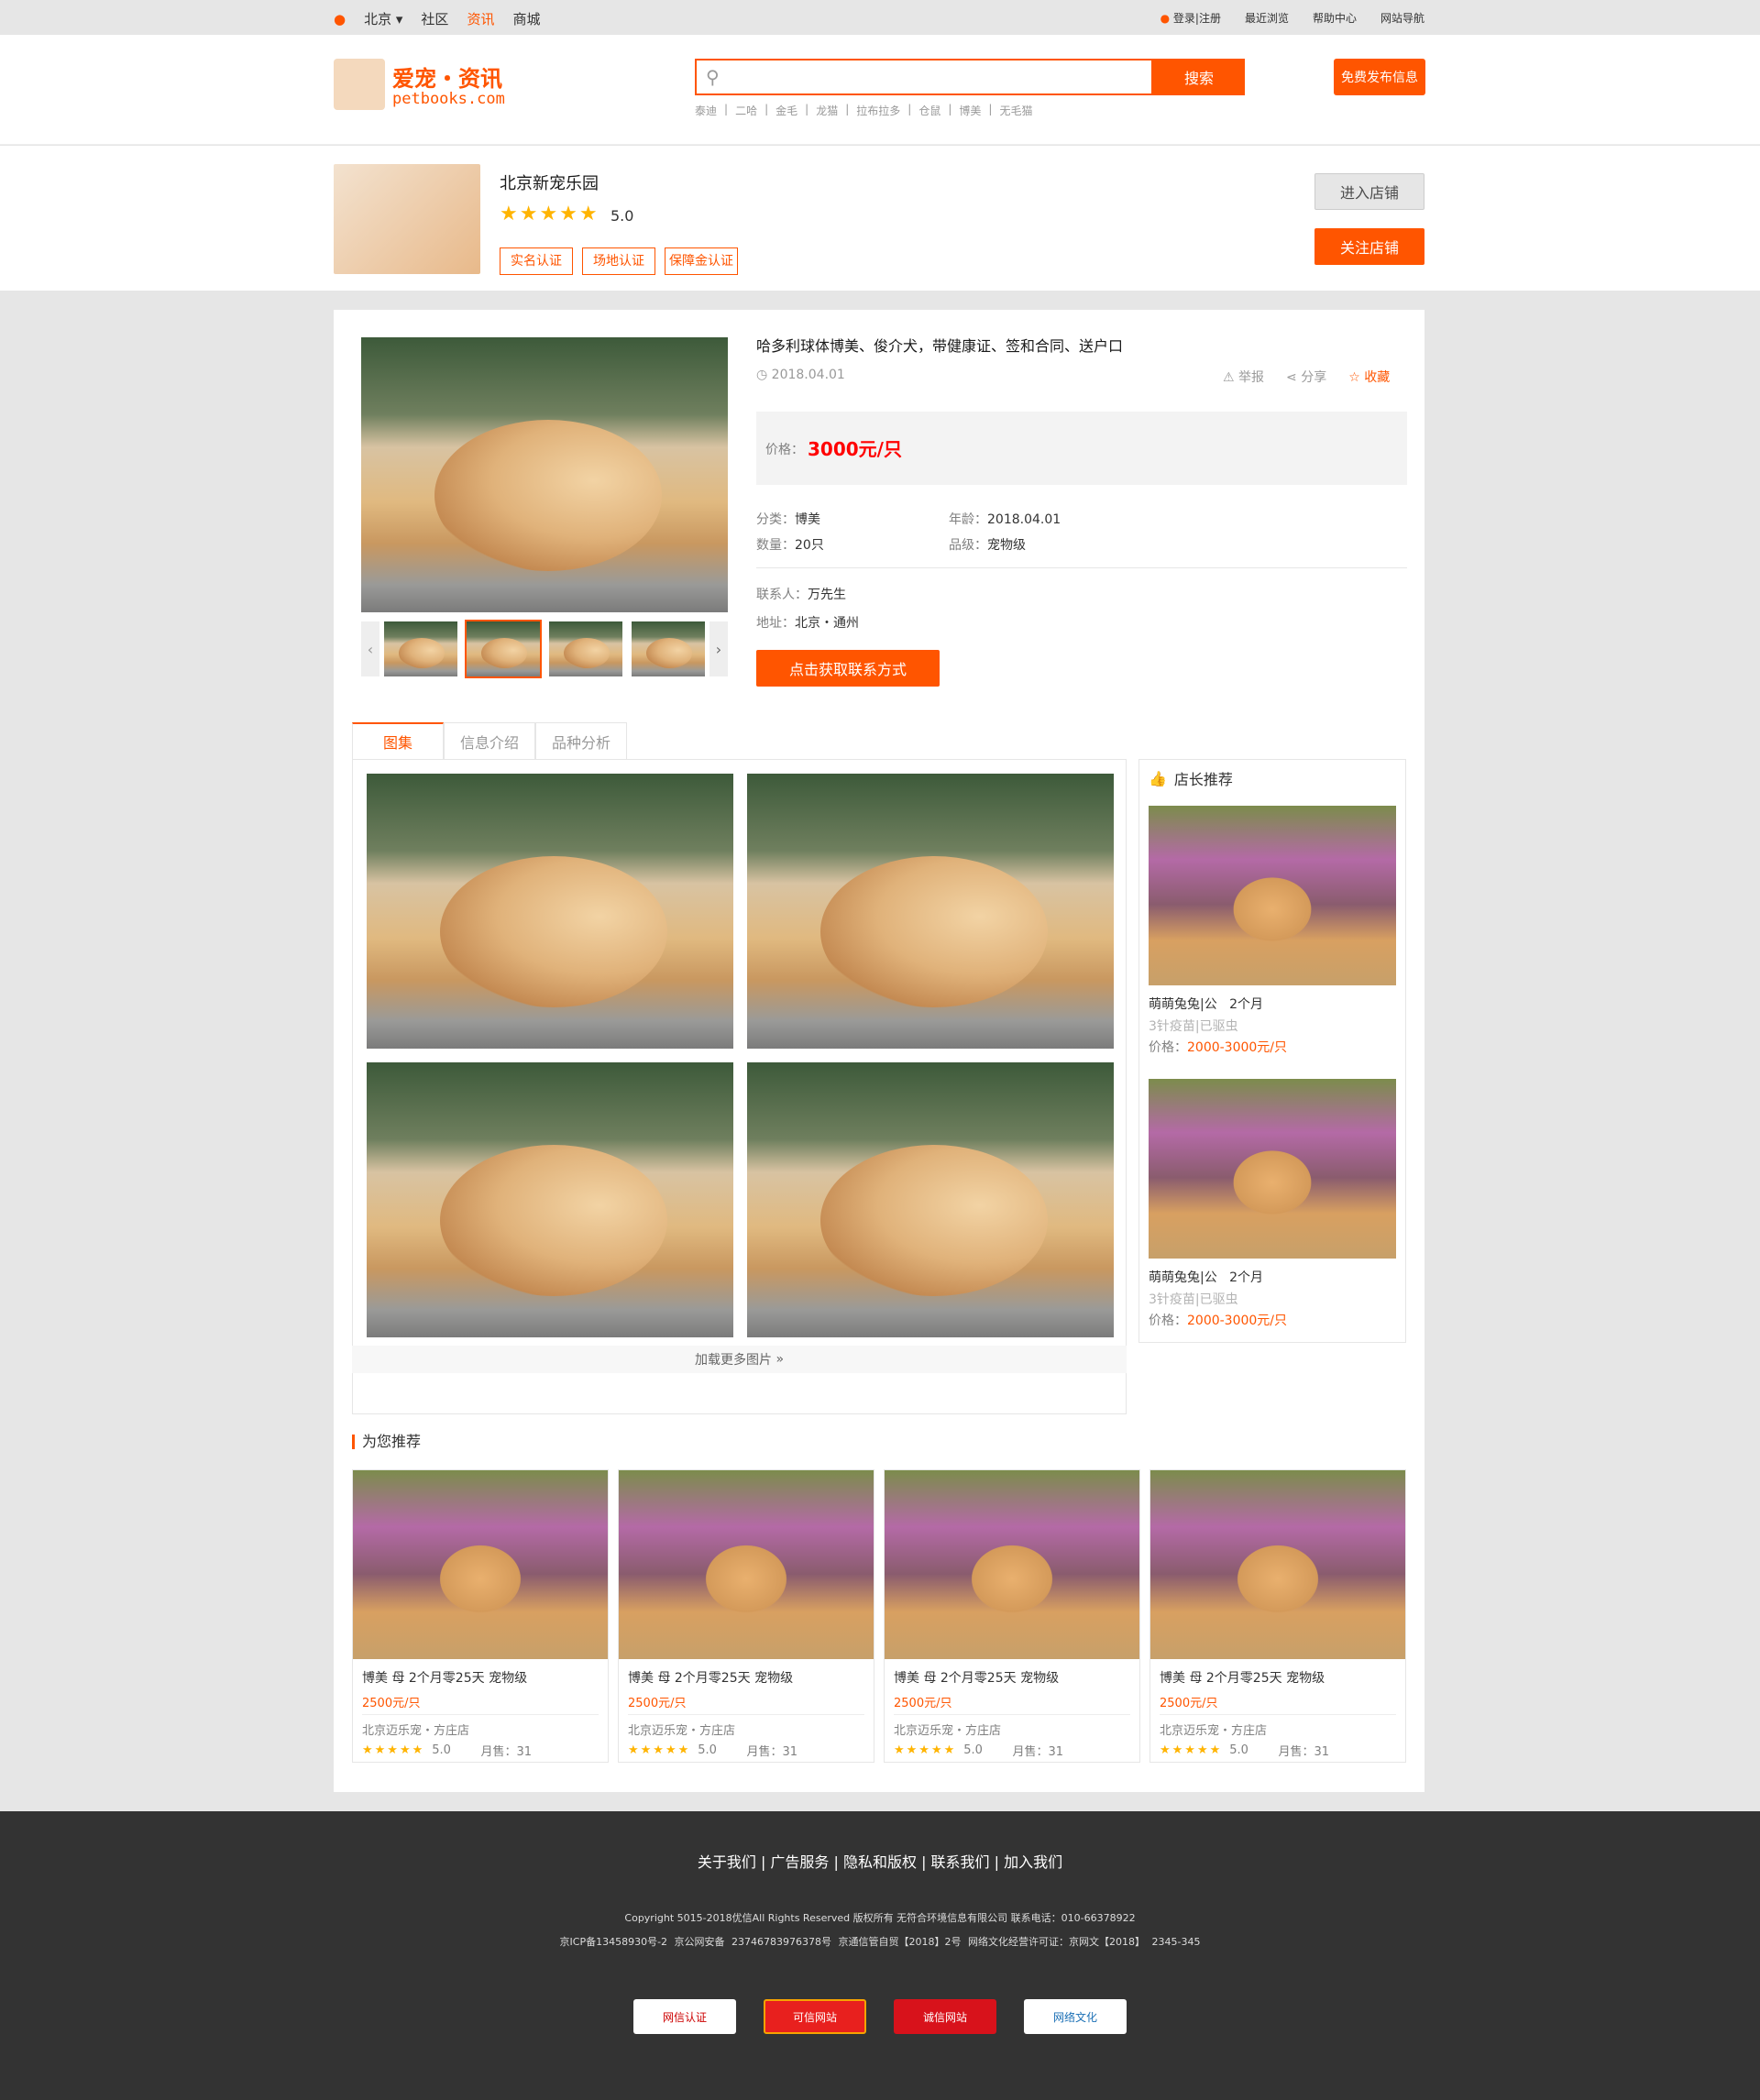 The width and height of the screenshot is (1760, 2100). Describe the element at coordinates (924, 77) in the screenshot. I see `search-input: ⚲` at that location.